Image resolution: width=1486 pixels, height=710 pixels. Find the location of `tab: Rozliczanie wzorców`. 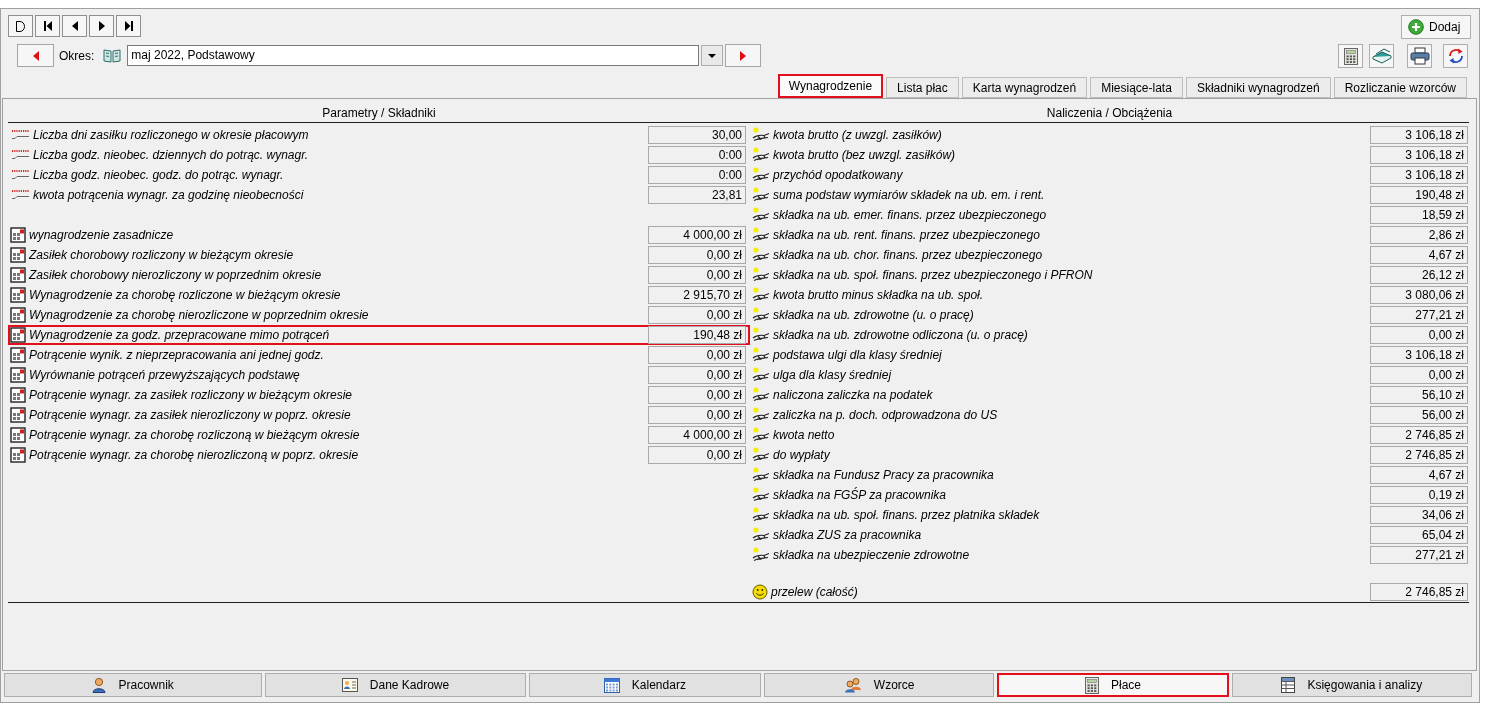

tab: Rozliczanie wzorców is located at coordinates (1400, 87).